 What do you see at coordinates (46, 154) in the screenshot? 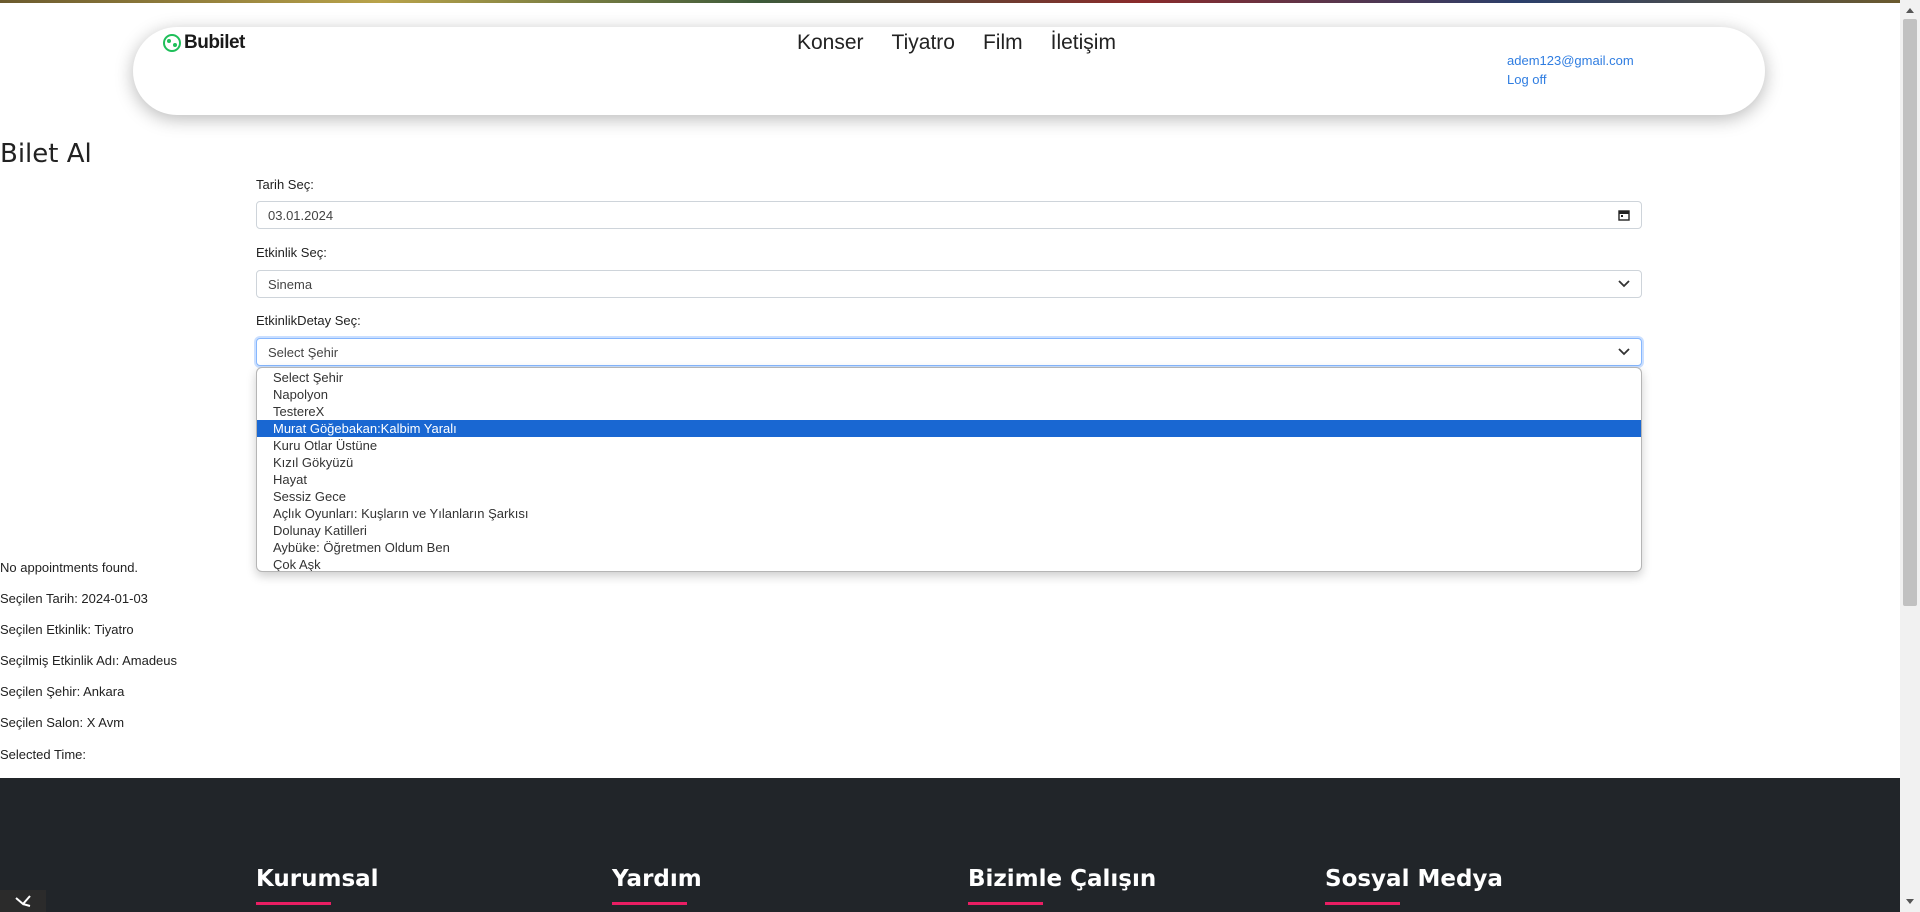
I see `page-title: Bilet Al` at bounding box center [46, 154].